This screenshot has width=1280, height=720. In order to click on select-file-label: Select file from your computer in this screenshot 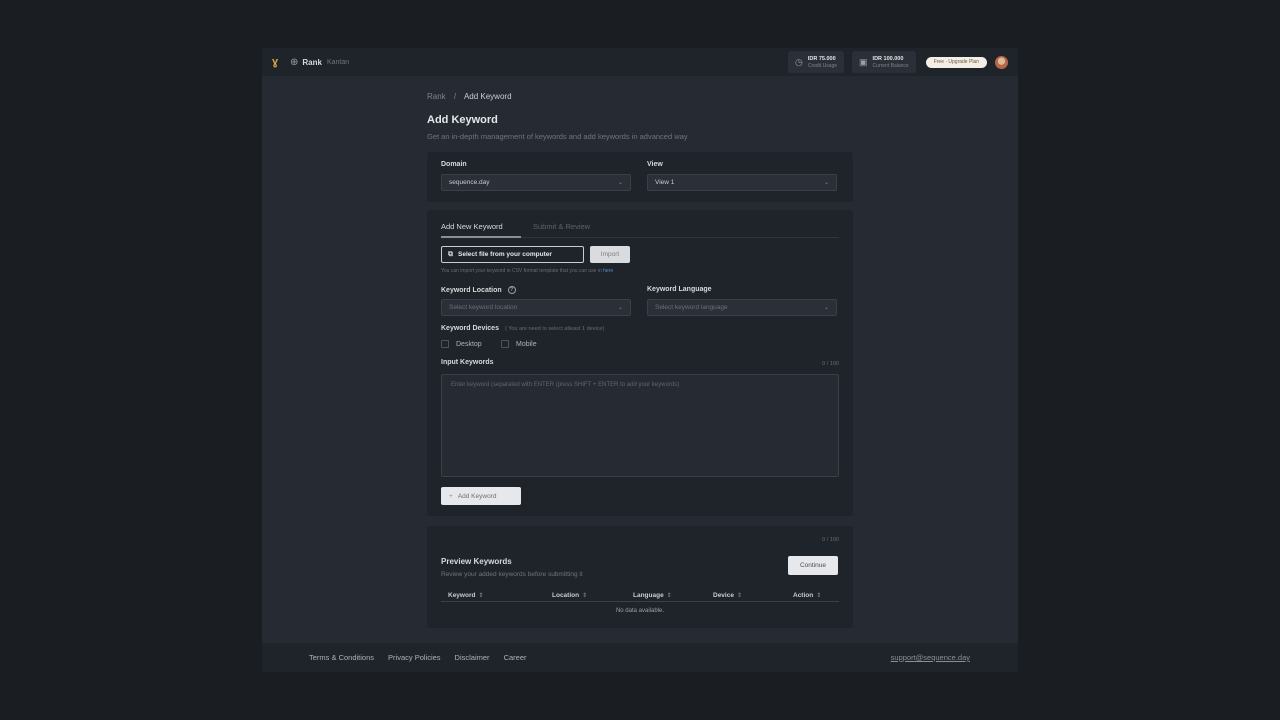, I will do `click(505, 254)`.